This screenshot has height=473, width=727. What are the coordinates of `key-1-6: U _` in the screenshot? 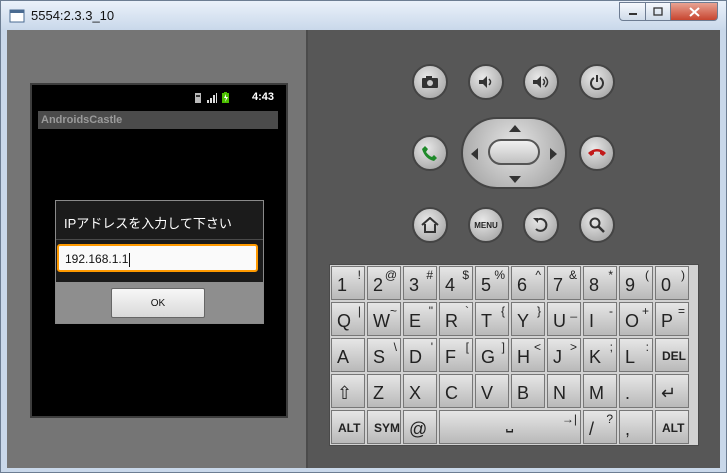 It's located at (564, 319).